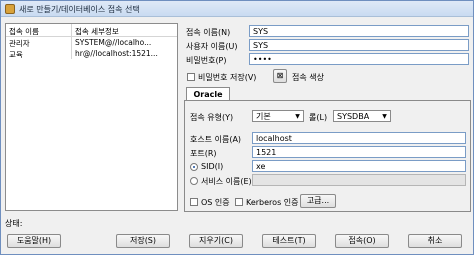 This screenshot has width=474, height=255. I want to click on os-auth-label: OS 인증, so click(215, 202).